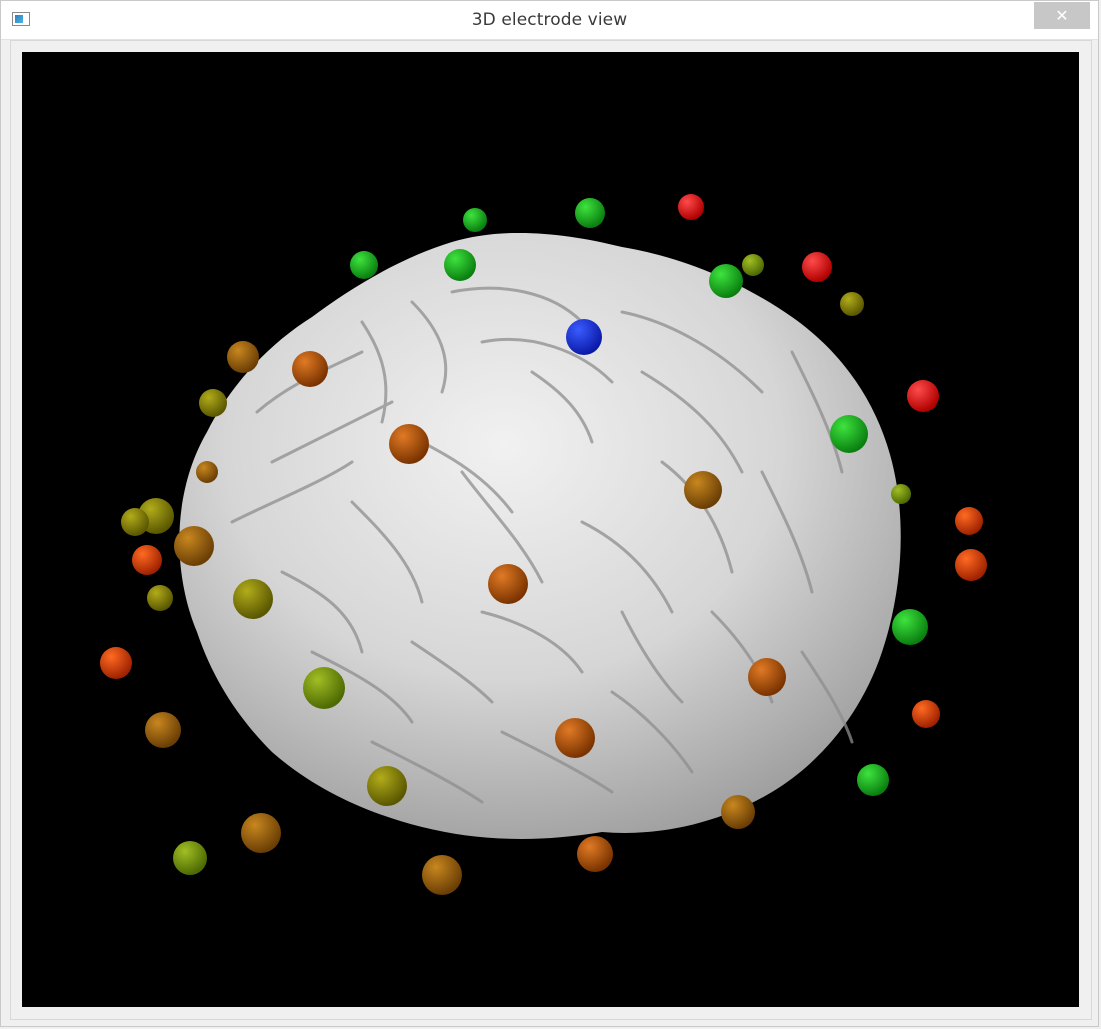 The image size is (1101, 1029). I want to click on close-icon: ✕, so click(1062, 15).